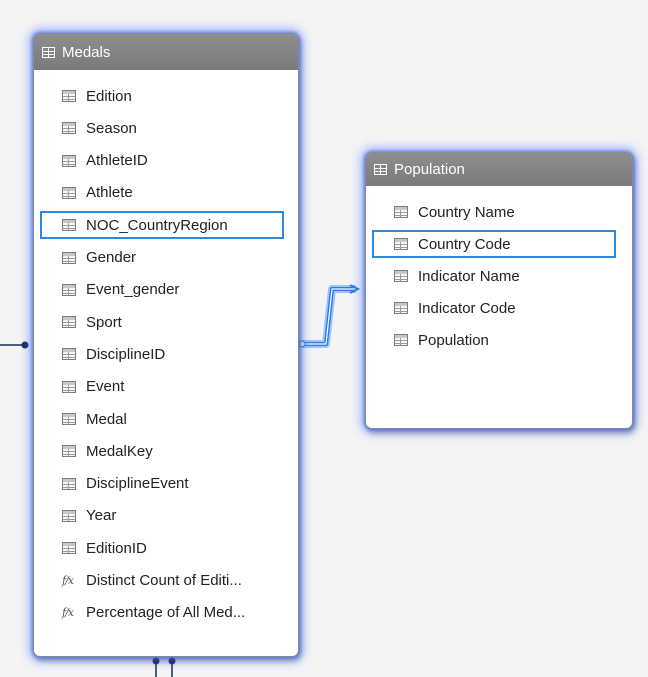 The height and width of the screenshot is (677, 648). I want to click on field-row: Sport, so click(162, 322).